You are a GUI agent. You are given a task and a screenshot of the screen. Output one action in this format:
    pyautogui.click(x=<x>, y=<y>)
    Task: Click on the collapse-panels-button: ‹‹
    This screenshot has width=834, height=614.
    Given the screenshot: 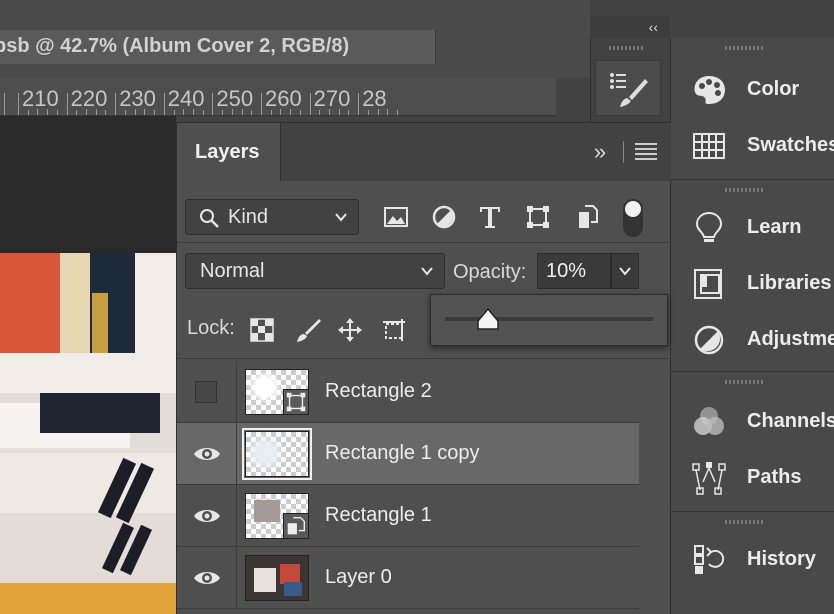 What is the action you would take?
    pyautogui.click(x=630, y=27)
    